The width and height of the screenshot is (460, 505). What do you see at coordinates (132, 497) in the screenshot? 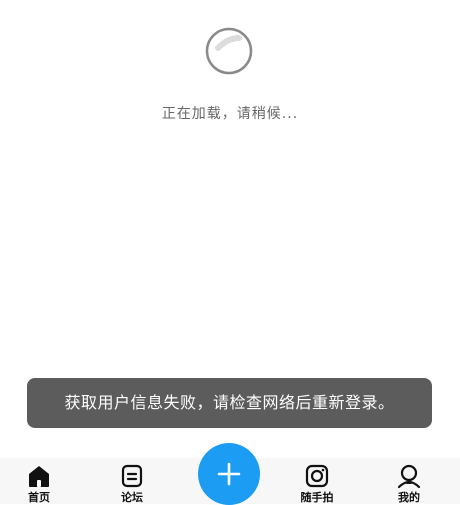
I see `tab-forum-label: 论坛` at bounding box center [132, 497].